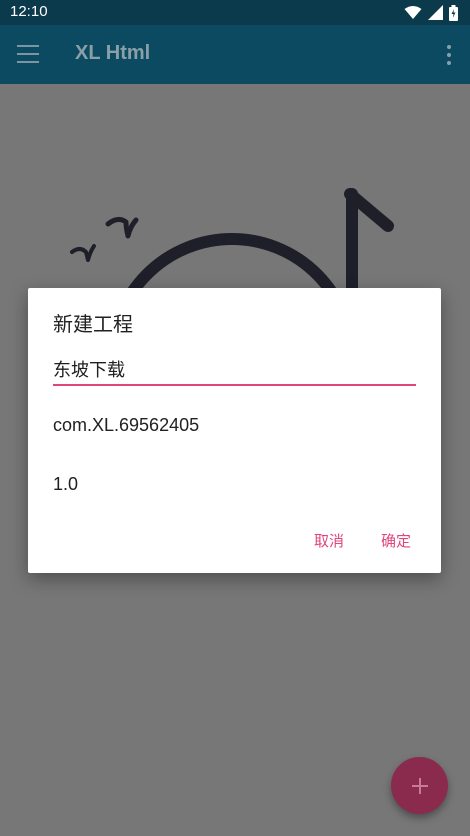  I want to click on wifi-icon, so click(413, 12).